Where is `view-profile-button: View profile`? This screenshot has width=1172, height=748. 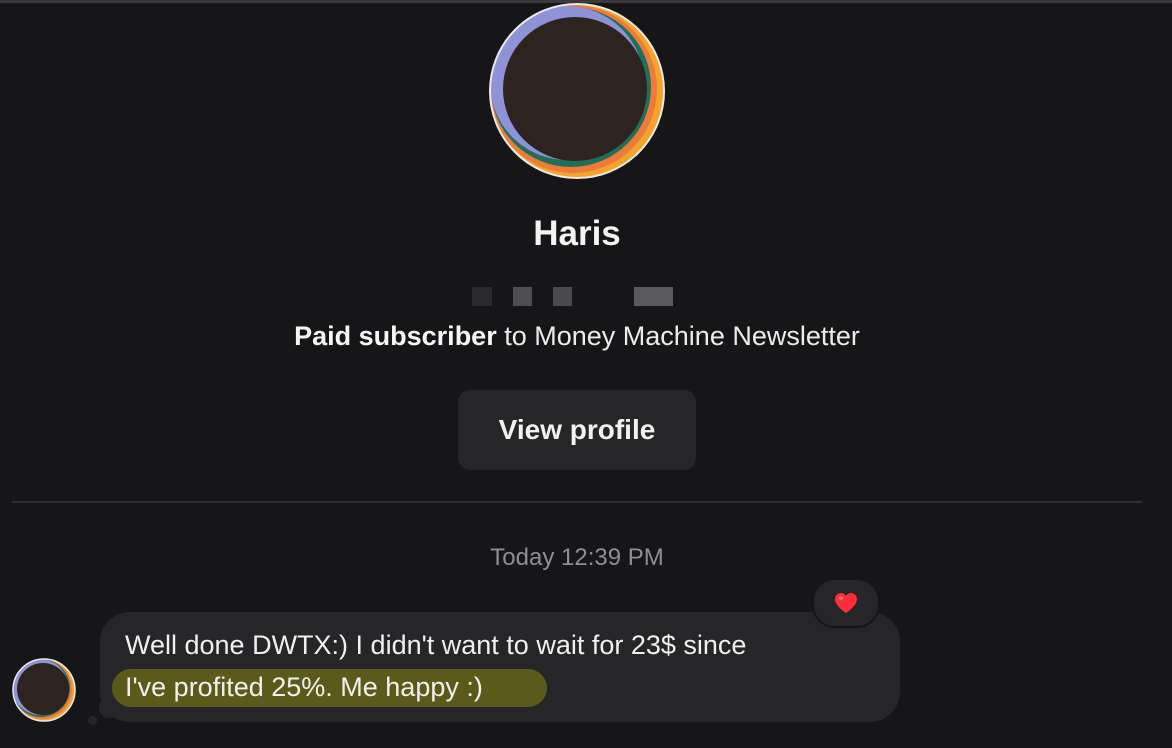 view-profile-button: View profile is located at coordinates (577, 430).